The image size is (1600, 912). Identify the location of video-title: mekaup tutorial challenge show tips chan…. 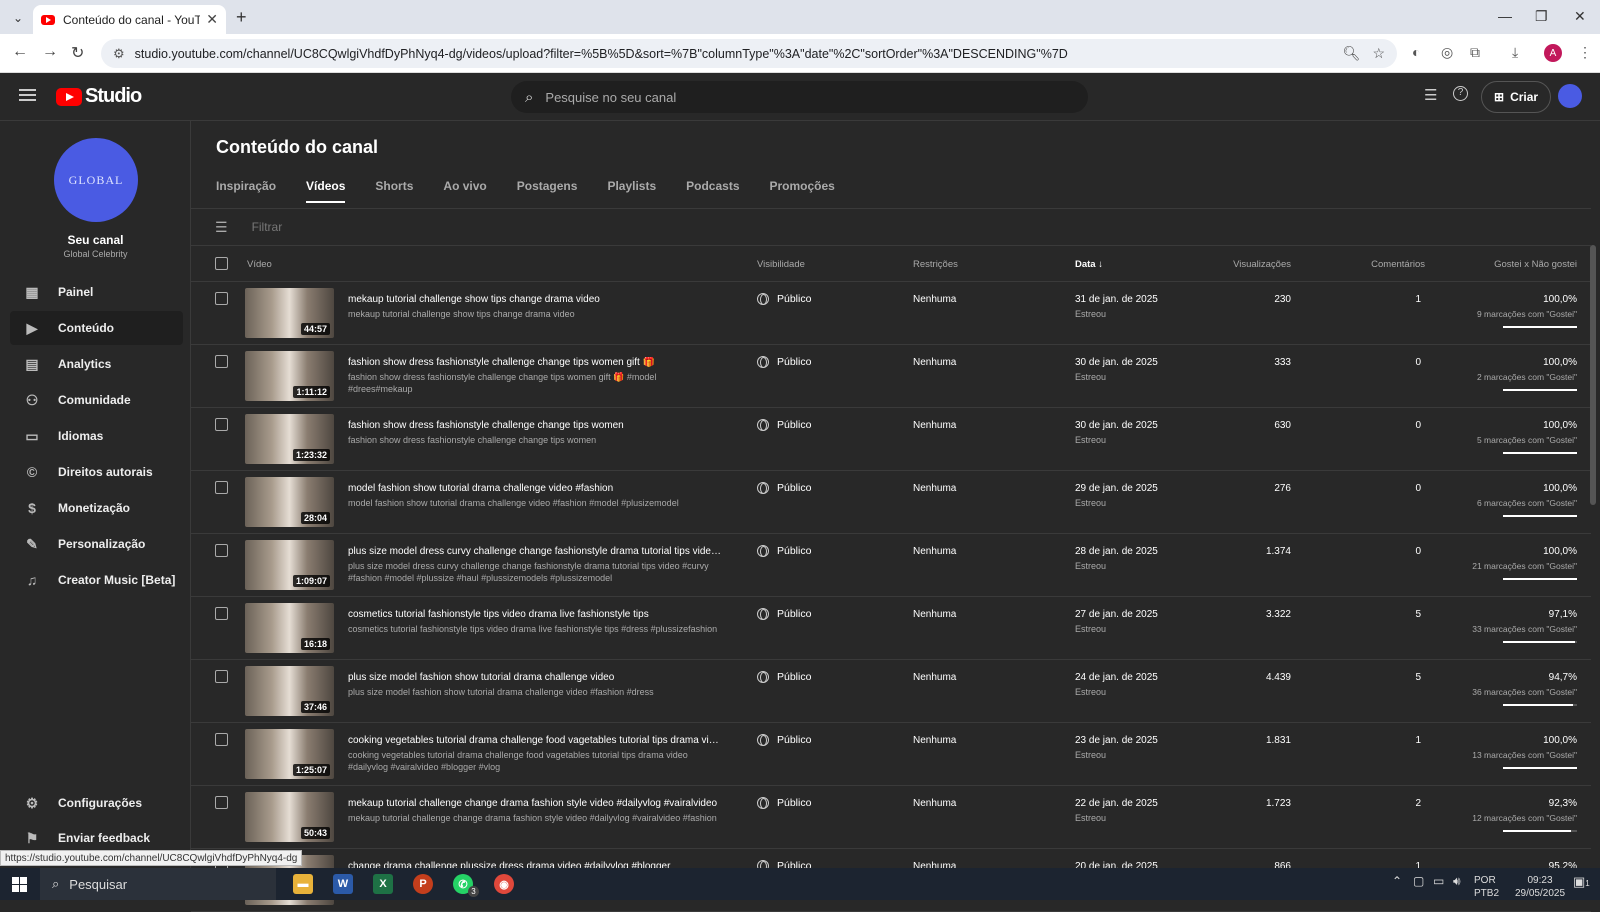
(535, 299).